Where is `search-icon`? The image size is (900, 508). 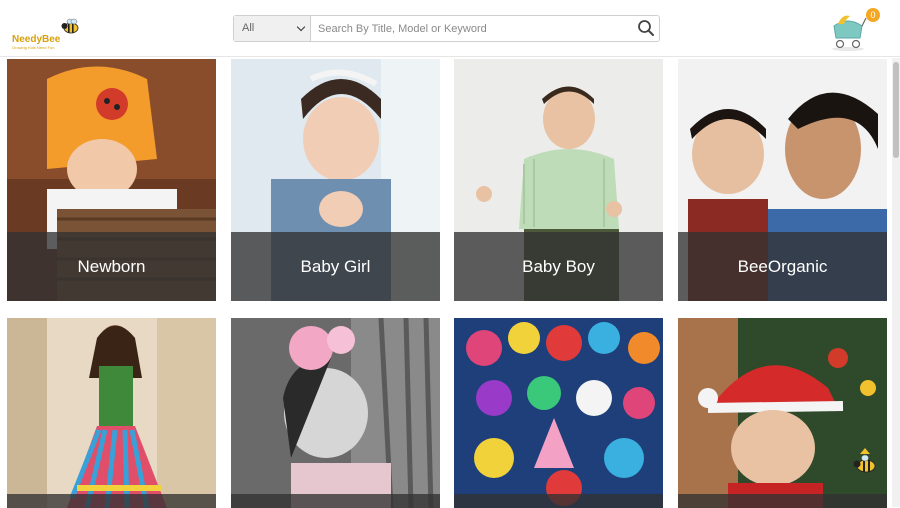
search-icon is located at coordinates (646, 28).